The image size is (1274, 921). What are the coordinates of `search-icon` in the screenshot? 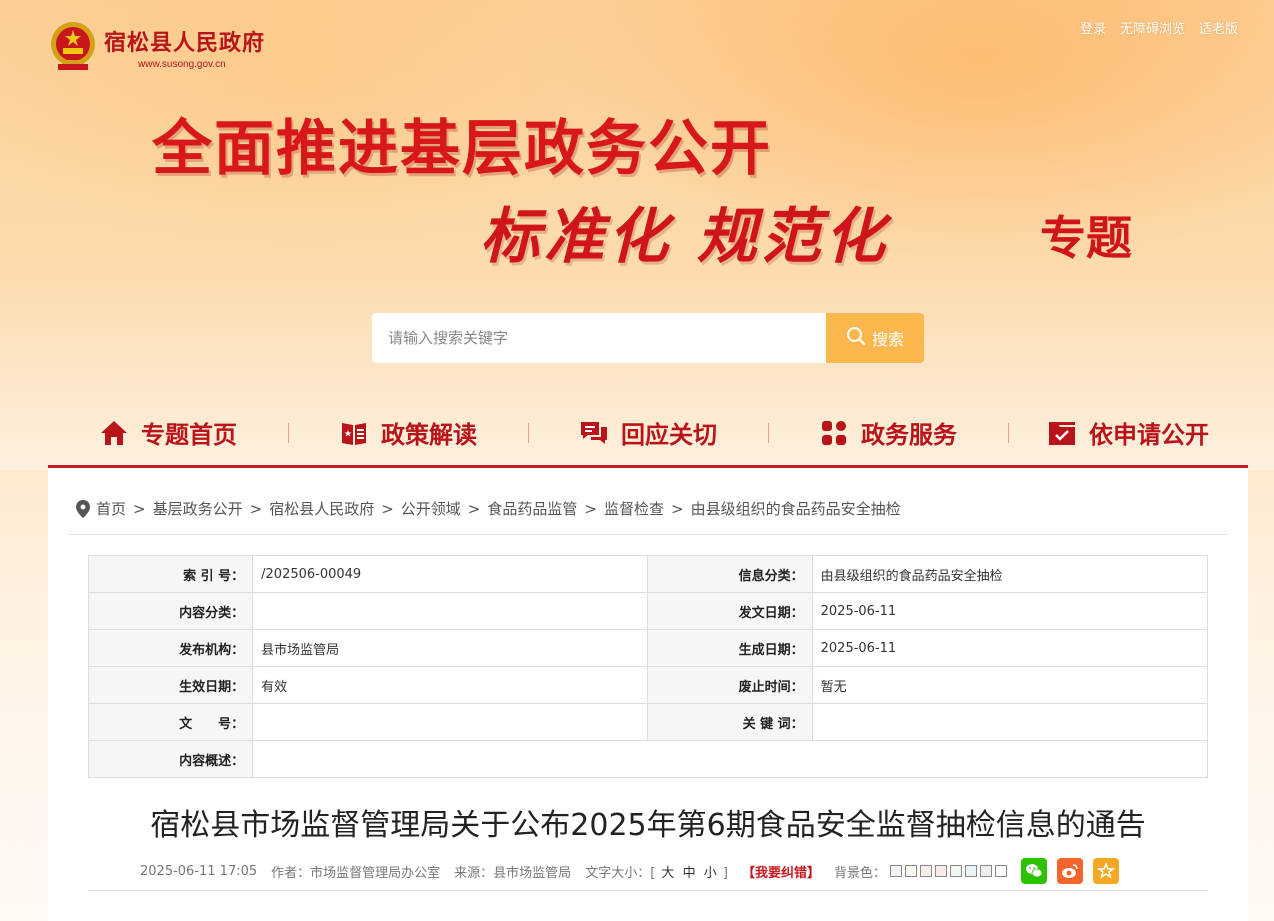 It's located at (856, 338).